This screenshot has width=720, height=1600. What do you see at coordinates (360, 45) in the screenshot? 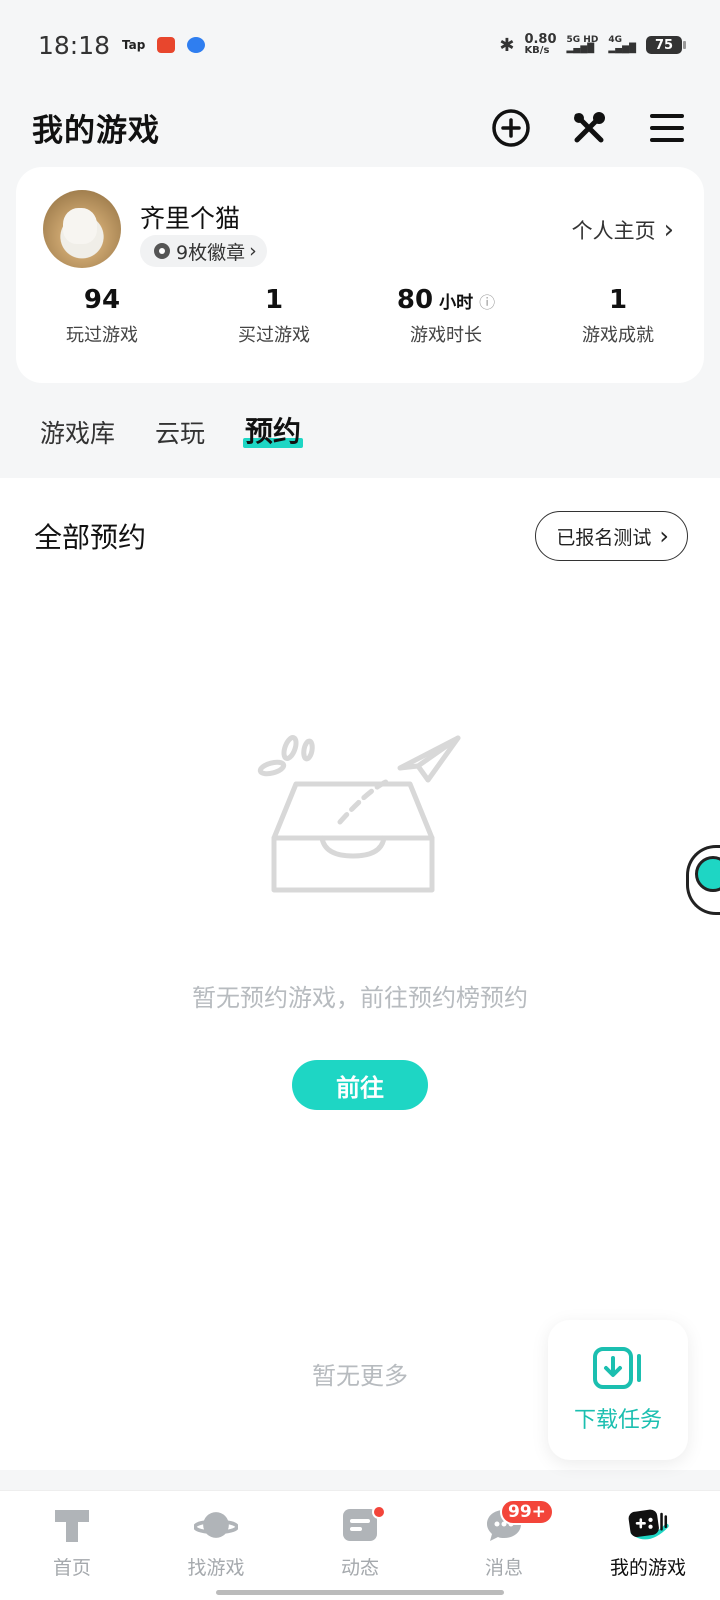
I see `status-bar: 18:18 Tap ✱ 0.80 KB/s 5G HD ▂▄▆█ 4G ▂▄▆█ 75` at bounding box center [360, 45].